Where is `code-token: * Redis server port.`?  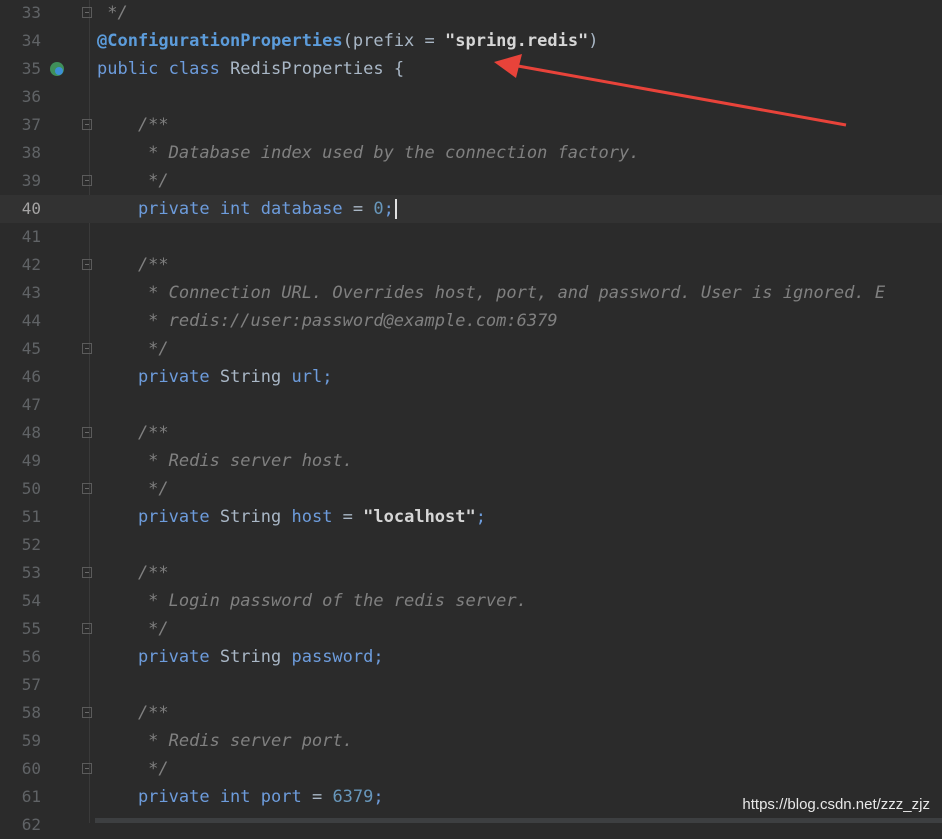 code-token: * Redis server port. is located at coordinates (225, 741).